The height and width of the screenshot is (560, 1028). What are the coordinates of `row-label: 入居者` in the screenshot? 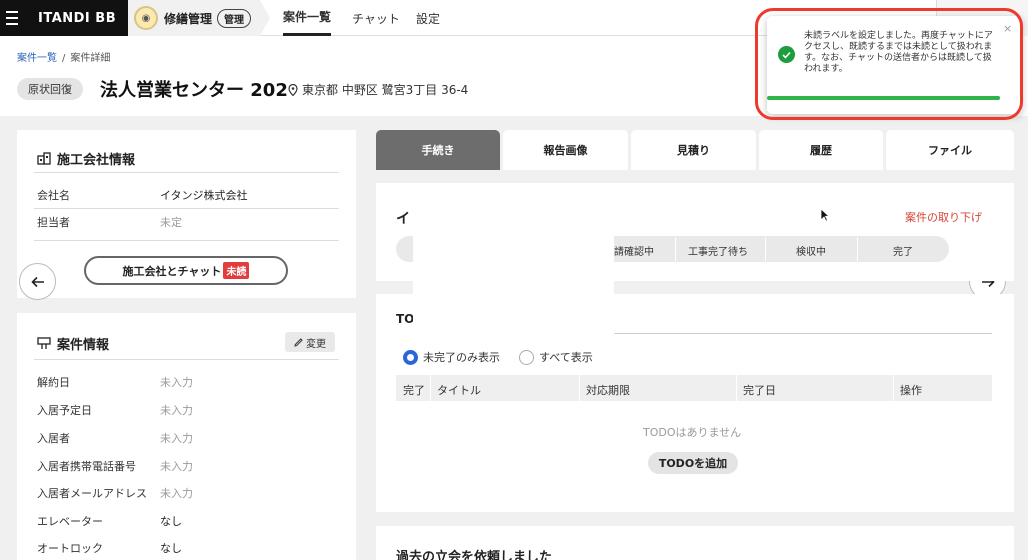 It's located at (53, 438).